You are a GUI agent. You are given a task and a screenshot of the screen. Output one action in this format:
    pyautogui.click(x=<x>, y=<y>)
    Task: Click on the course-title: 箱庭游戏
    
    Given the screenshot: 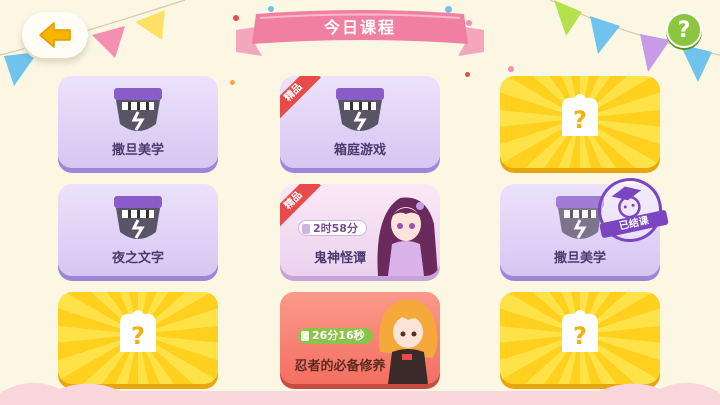 What is the action you would take?
    pyautogui.click(x=359, y=150)
    